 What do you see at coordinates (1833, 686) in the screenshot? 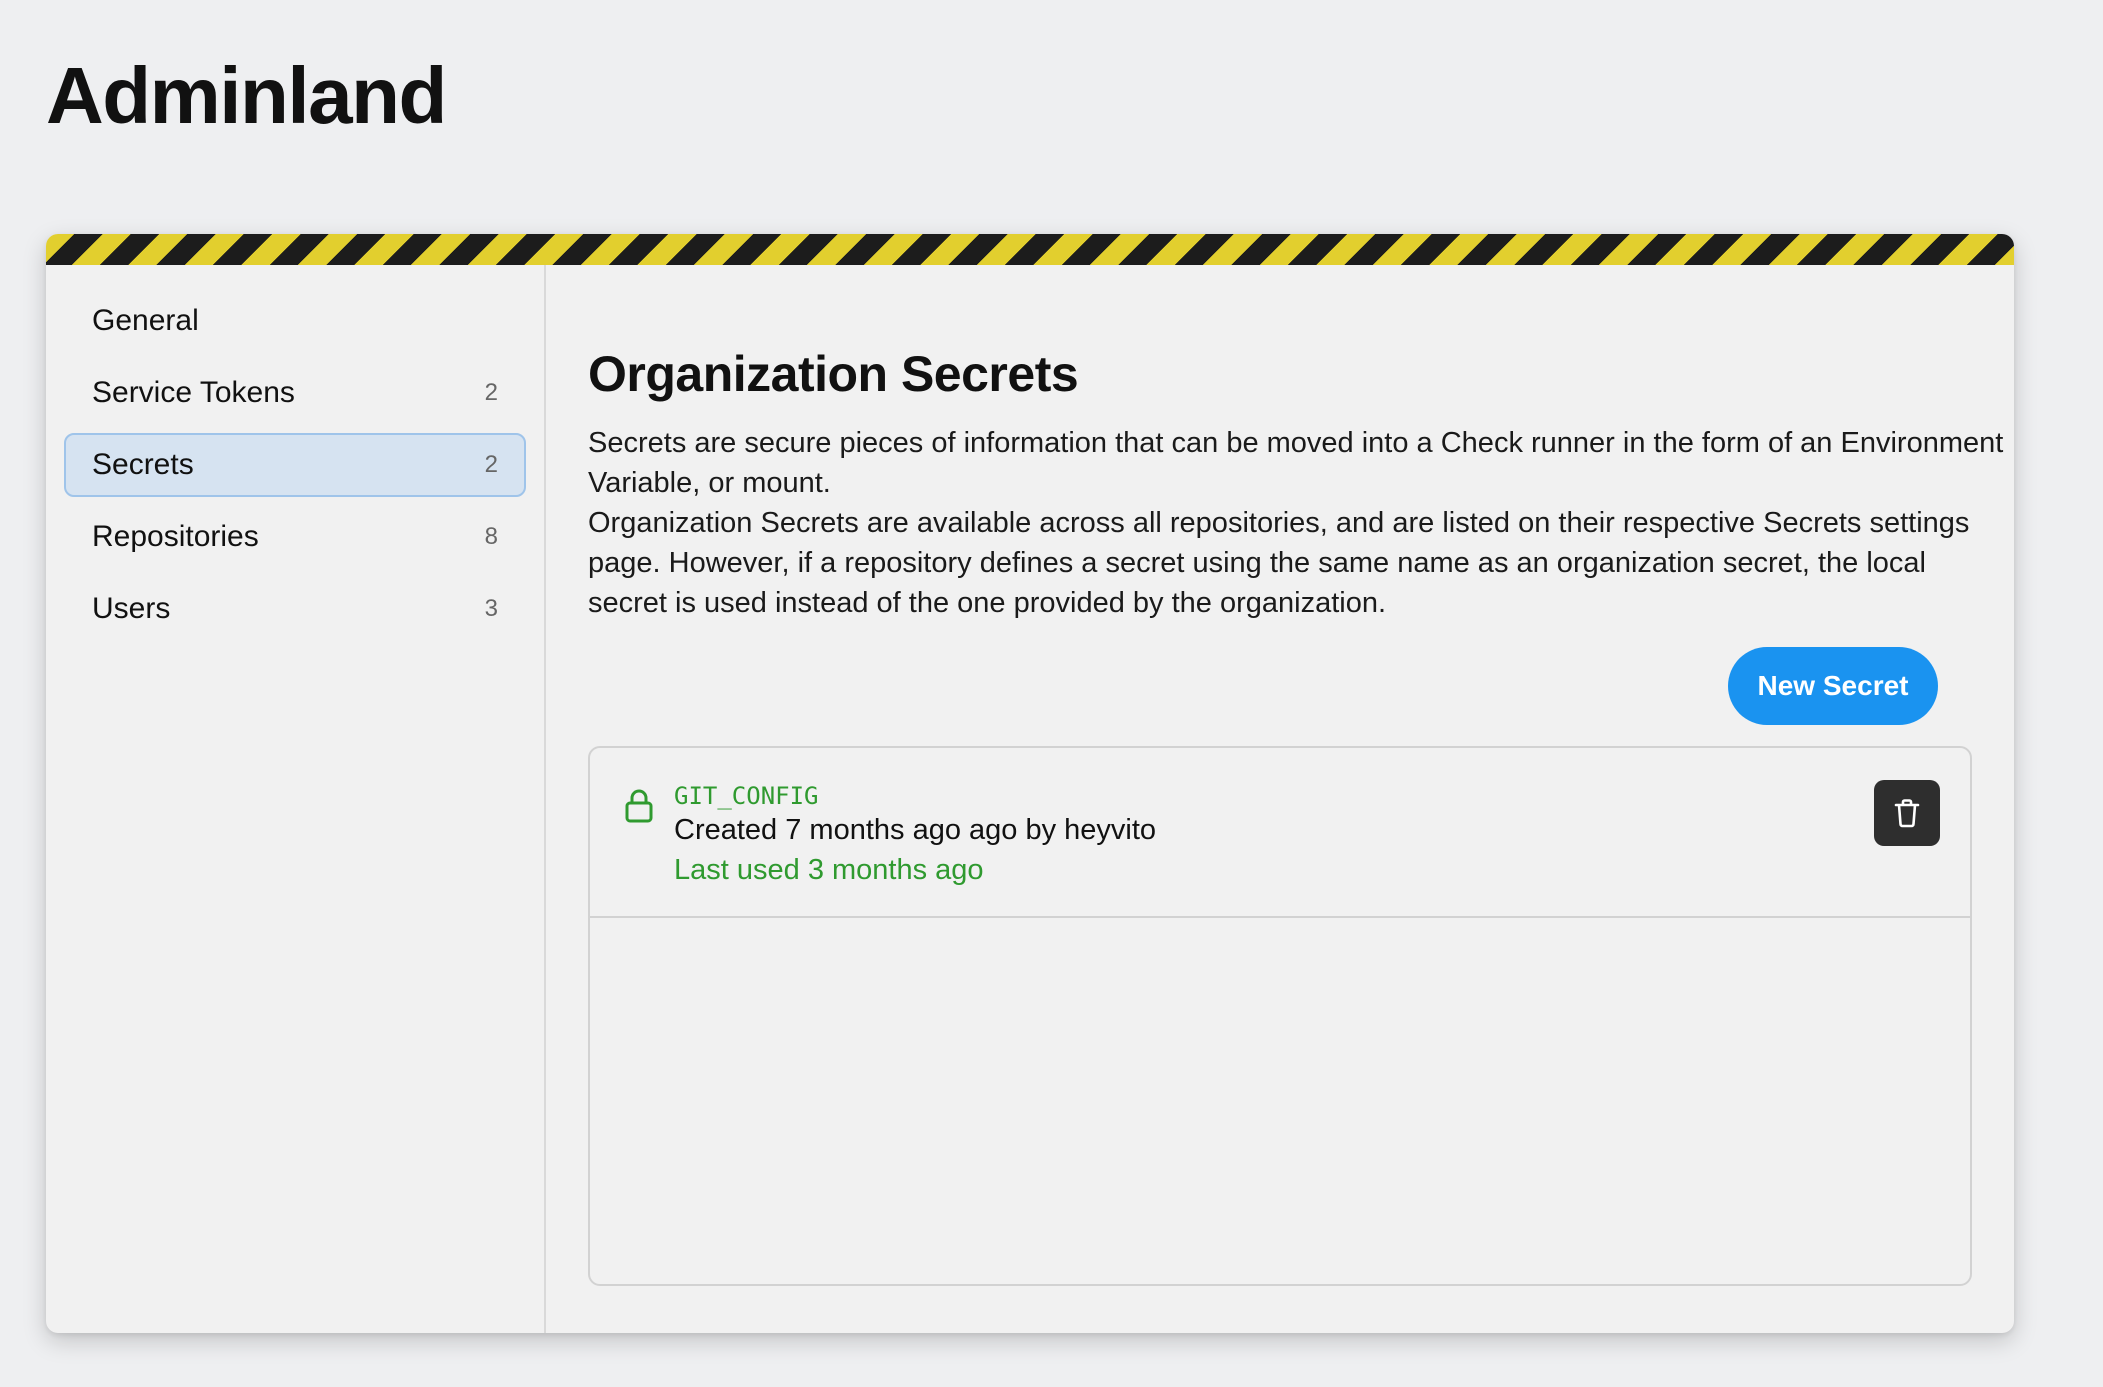
I see `new-secret-button: New Secret` at bounding box center [1833, 686].